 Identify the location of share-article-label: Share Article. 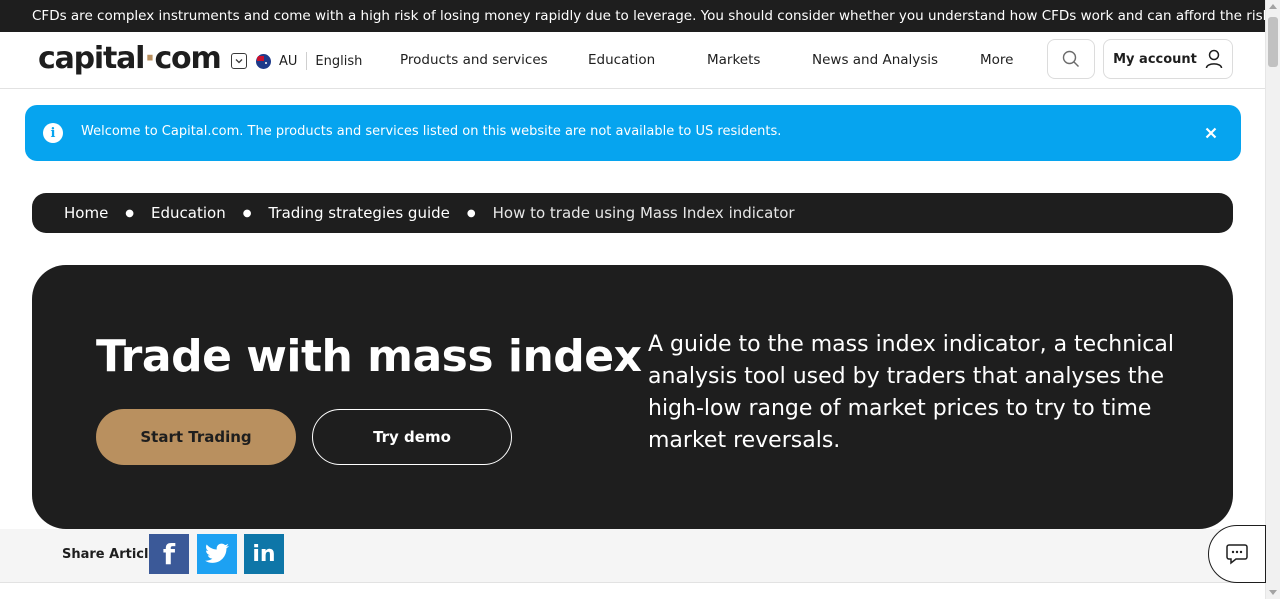
(110, 554).